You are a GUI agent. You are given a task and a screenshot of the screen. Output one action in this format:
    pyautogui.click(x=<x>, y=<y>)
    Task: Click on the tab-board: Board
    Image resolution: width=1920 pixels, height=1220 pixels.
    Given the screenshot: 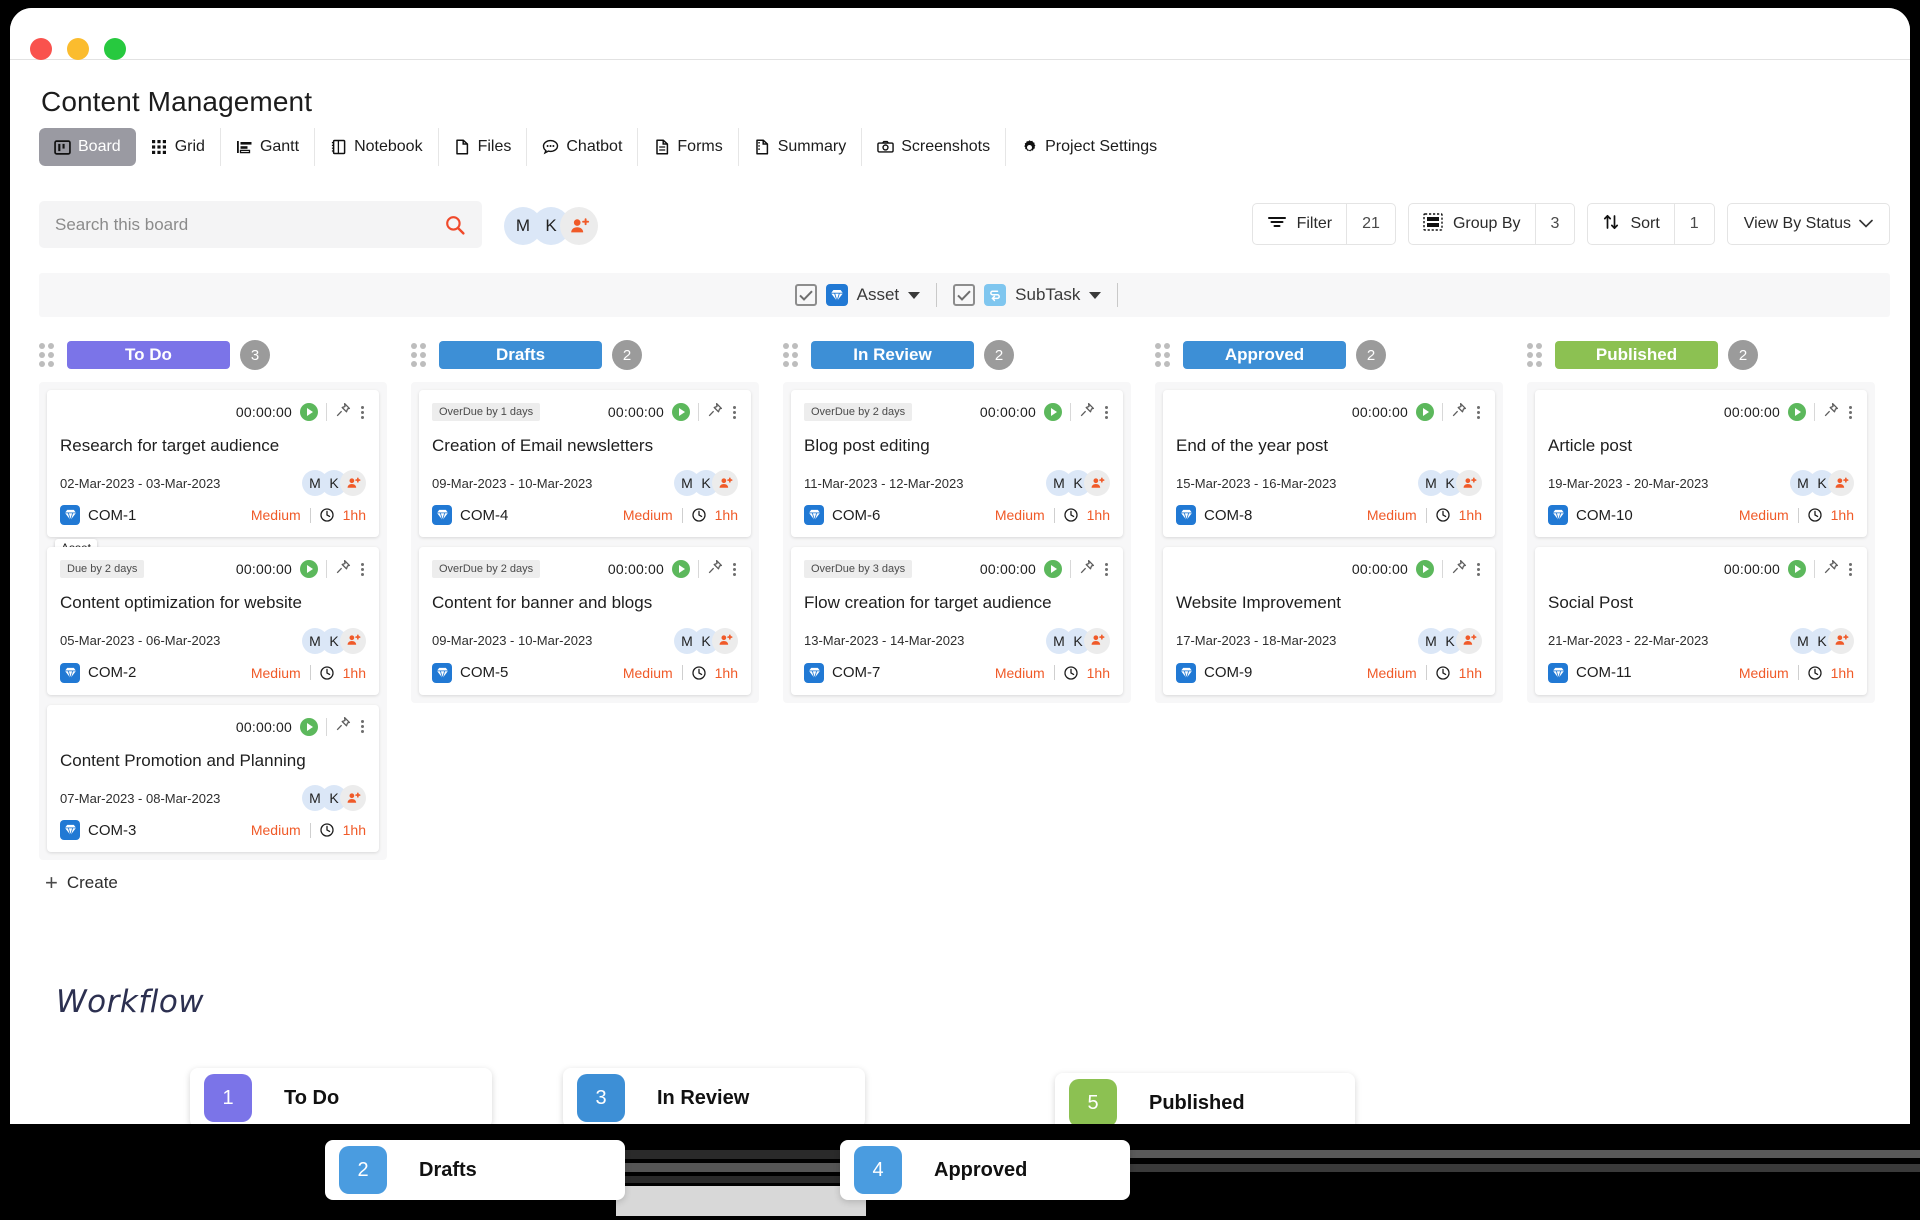 What is the action you would take?
    pyautogui.click(x=87, y=147)
    